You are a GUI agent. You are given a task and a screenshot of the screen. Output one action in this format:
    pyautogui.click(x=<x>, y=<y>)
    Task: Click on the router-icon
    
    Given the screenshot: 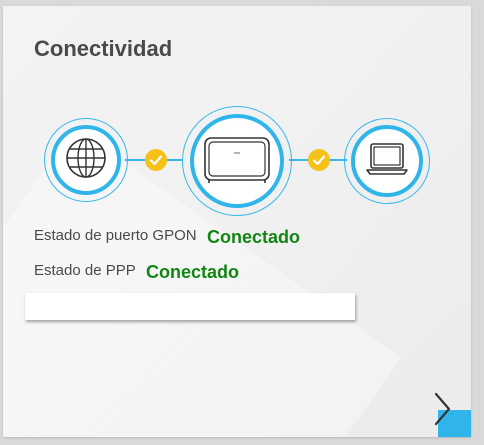 What is the action you would take?
    pyautogui.click(x=237, y=161)
    